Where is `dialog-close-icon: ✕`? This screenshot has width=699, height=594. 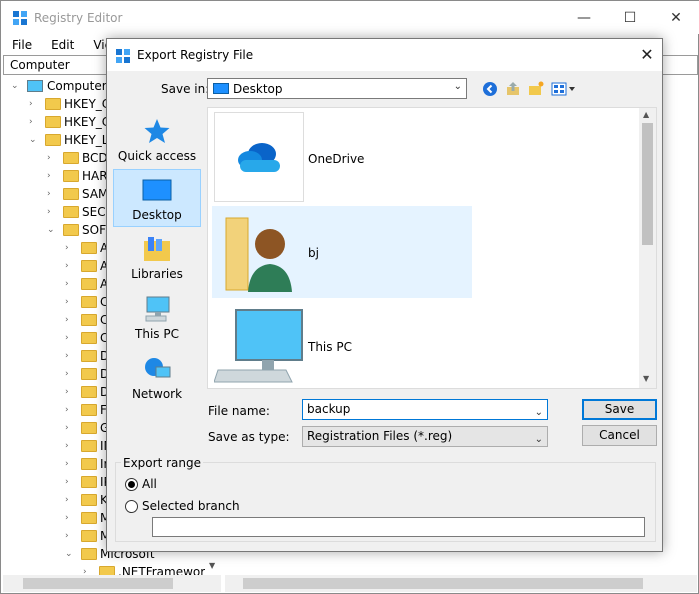 dialog-close-icon: ✕ is located at coordinates (647, 55).